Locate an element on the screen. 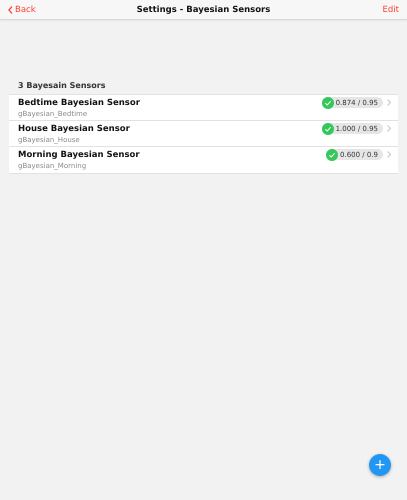 Image resolution: width=407 pixels, height=500 pixels. sensor-name: House Bayesian Sensor is located at coordinates (74, 129).